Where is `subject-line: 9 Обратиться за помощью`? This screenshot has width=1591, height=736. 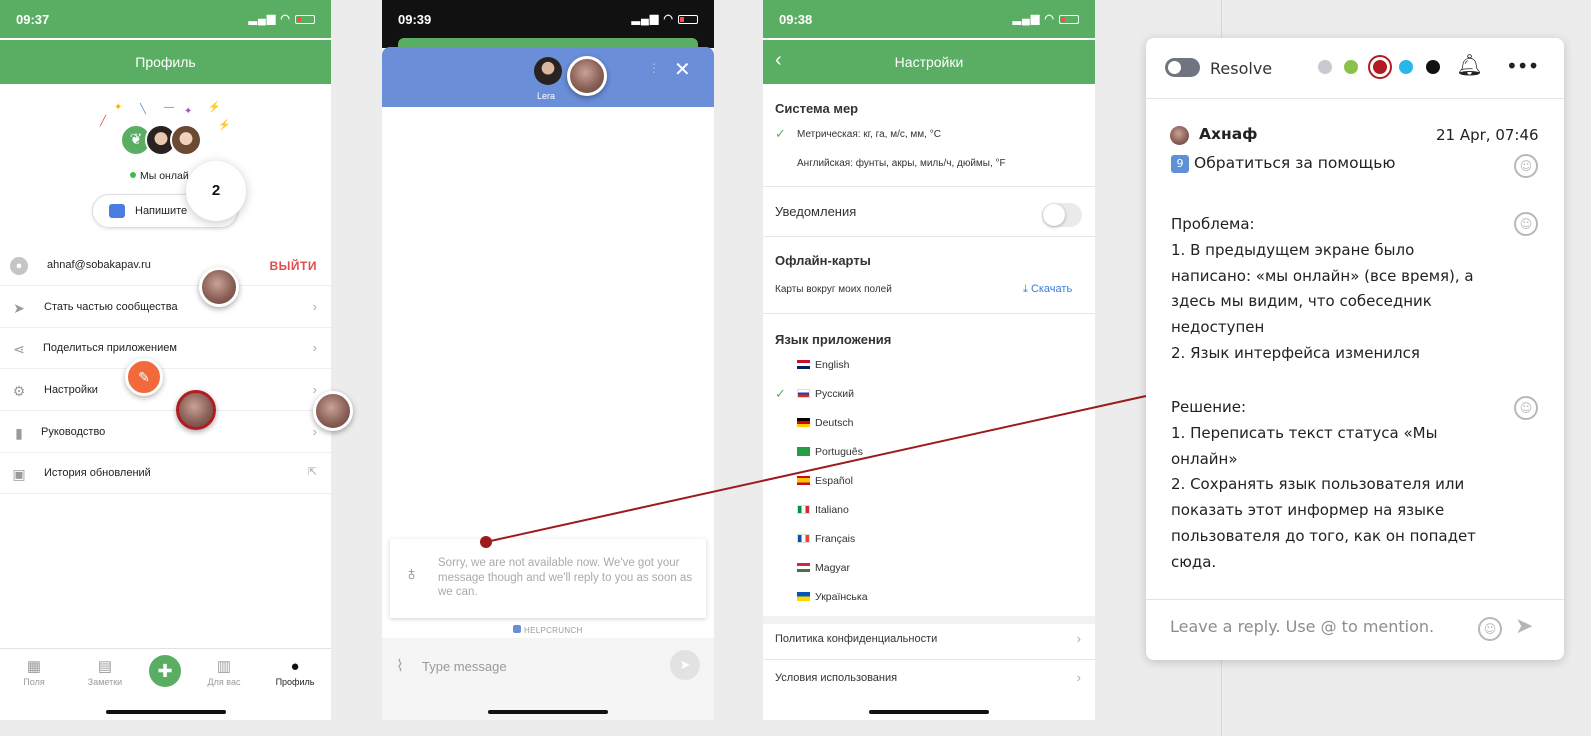
subject-line: 9 Обратиться за помощью is located at coordinates (1283, 163).